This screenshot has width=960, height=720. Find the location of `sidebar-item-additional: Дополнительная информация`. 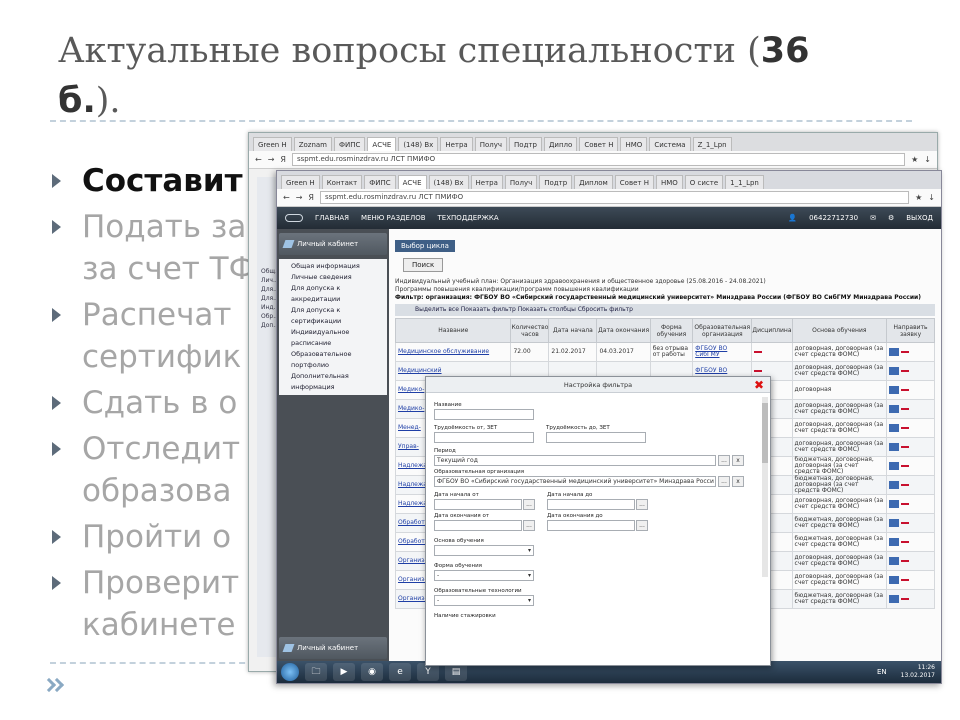

sidebar-item-additional: Дополнительная информация is located at coordinates (333, 382).